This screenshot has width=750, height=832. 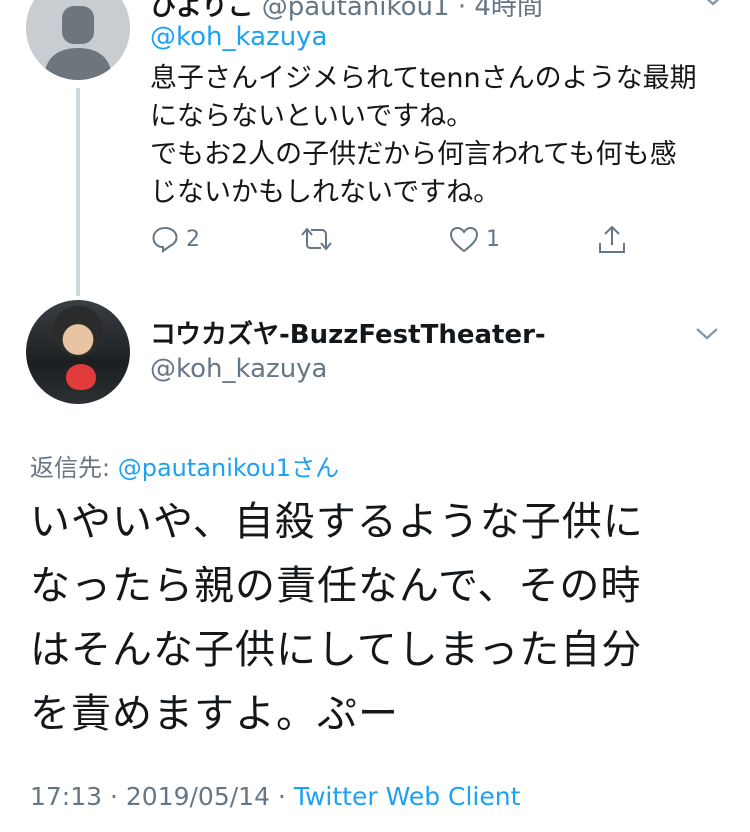 What do you see at coordinates (407, 796) in the screenshot?
I see `client-link: Twitter Web Client` at bounding box center [407, 796].